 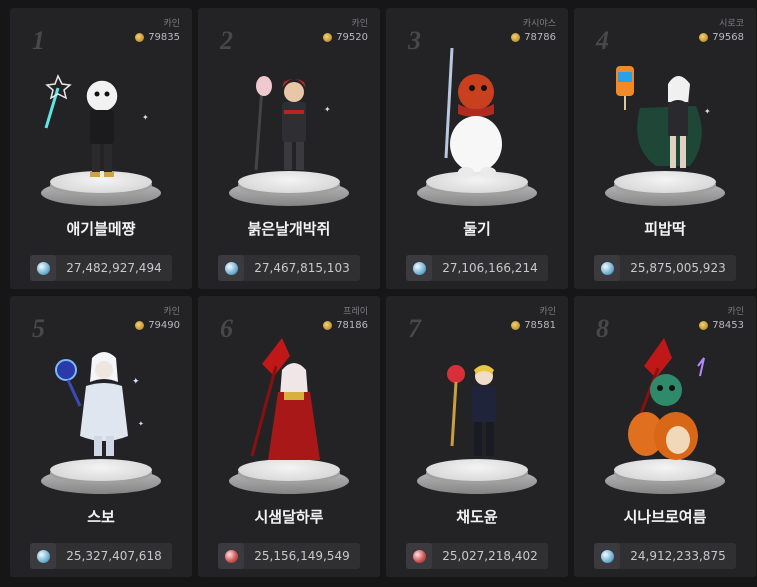 I want to click on fame-score: 78453, so click(x=721, y=325).